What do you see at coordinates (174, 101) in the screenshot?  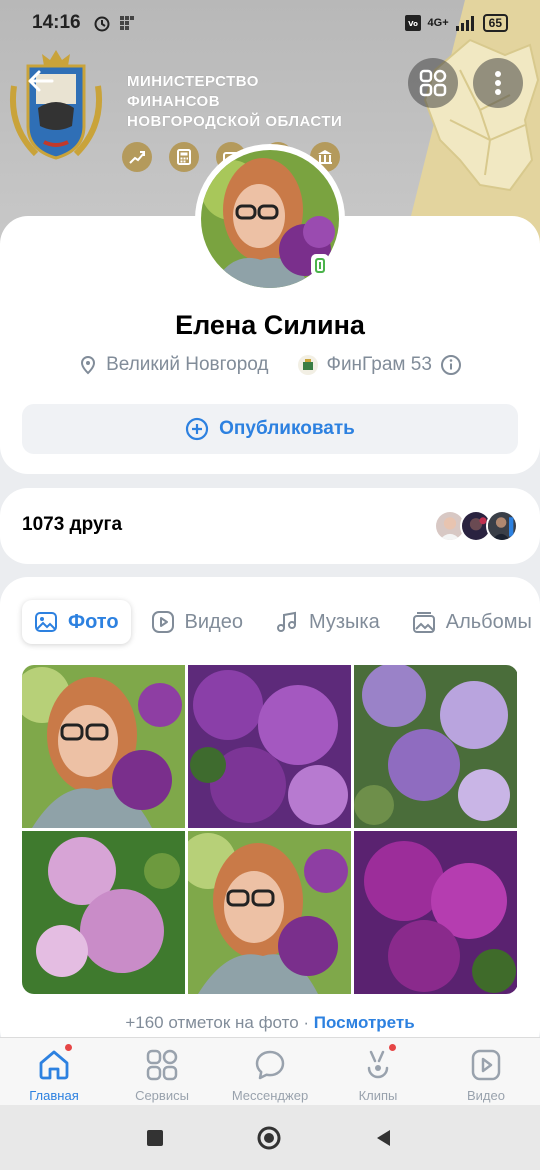 I see `ministry-line: ФИНАНСОВ` at bounding box center [174, 101].